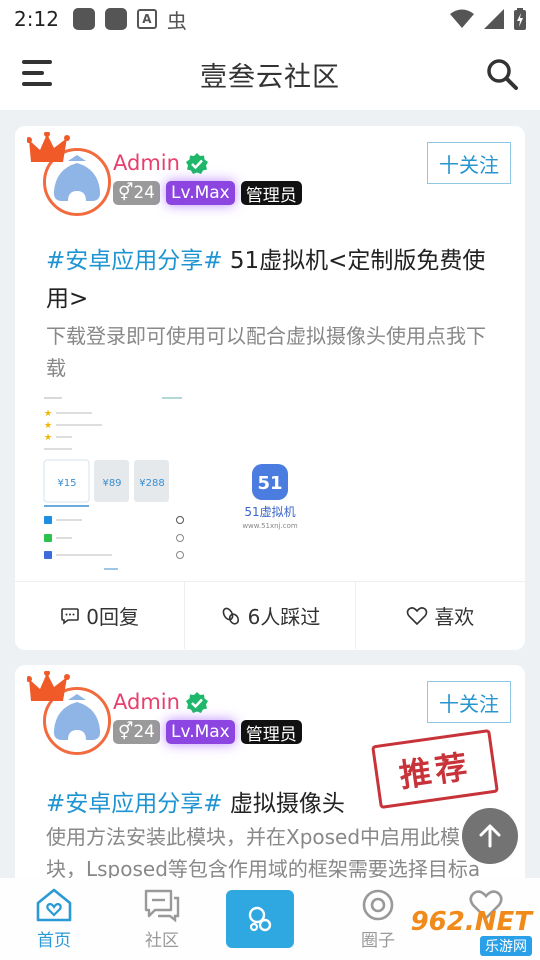  Describe the element at coordinates (111, 483) in the screenshot. I see `svg-text: ¥89` at that location.